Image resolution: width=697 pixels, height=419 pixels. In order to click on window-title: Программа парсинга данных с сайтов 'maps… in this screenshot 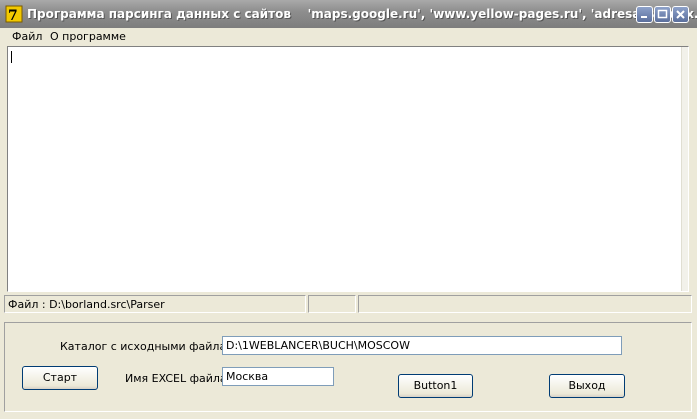, I will do `click(362, 14)`.